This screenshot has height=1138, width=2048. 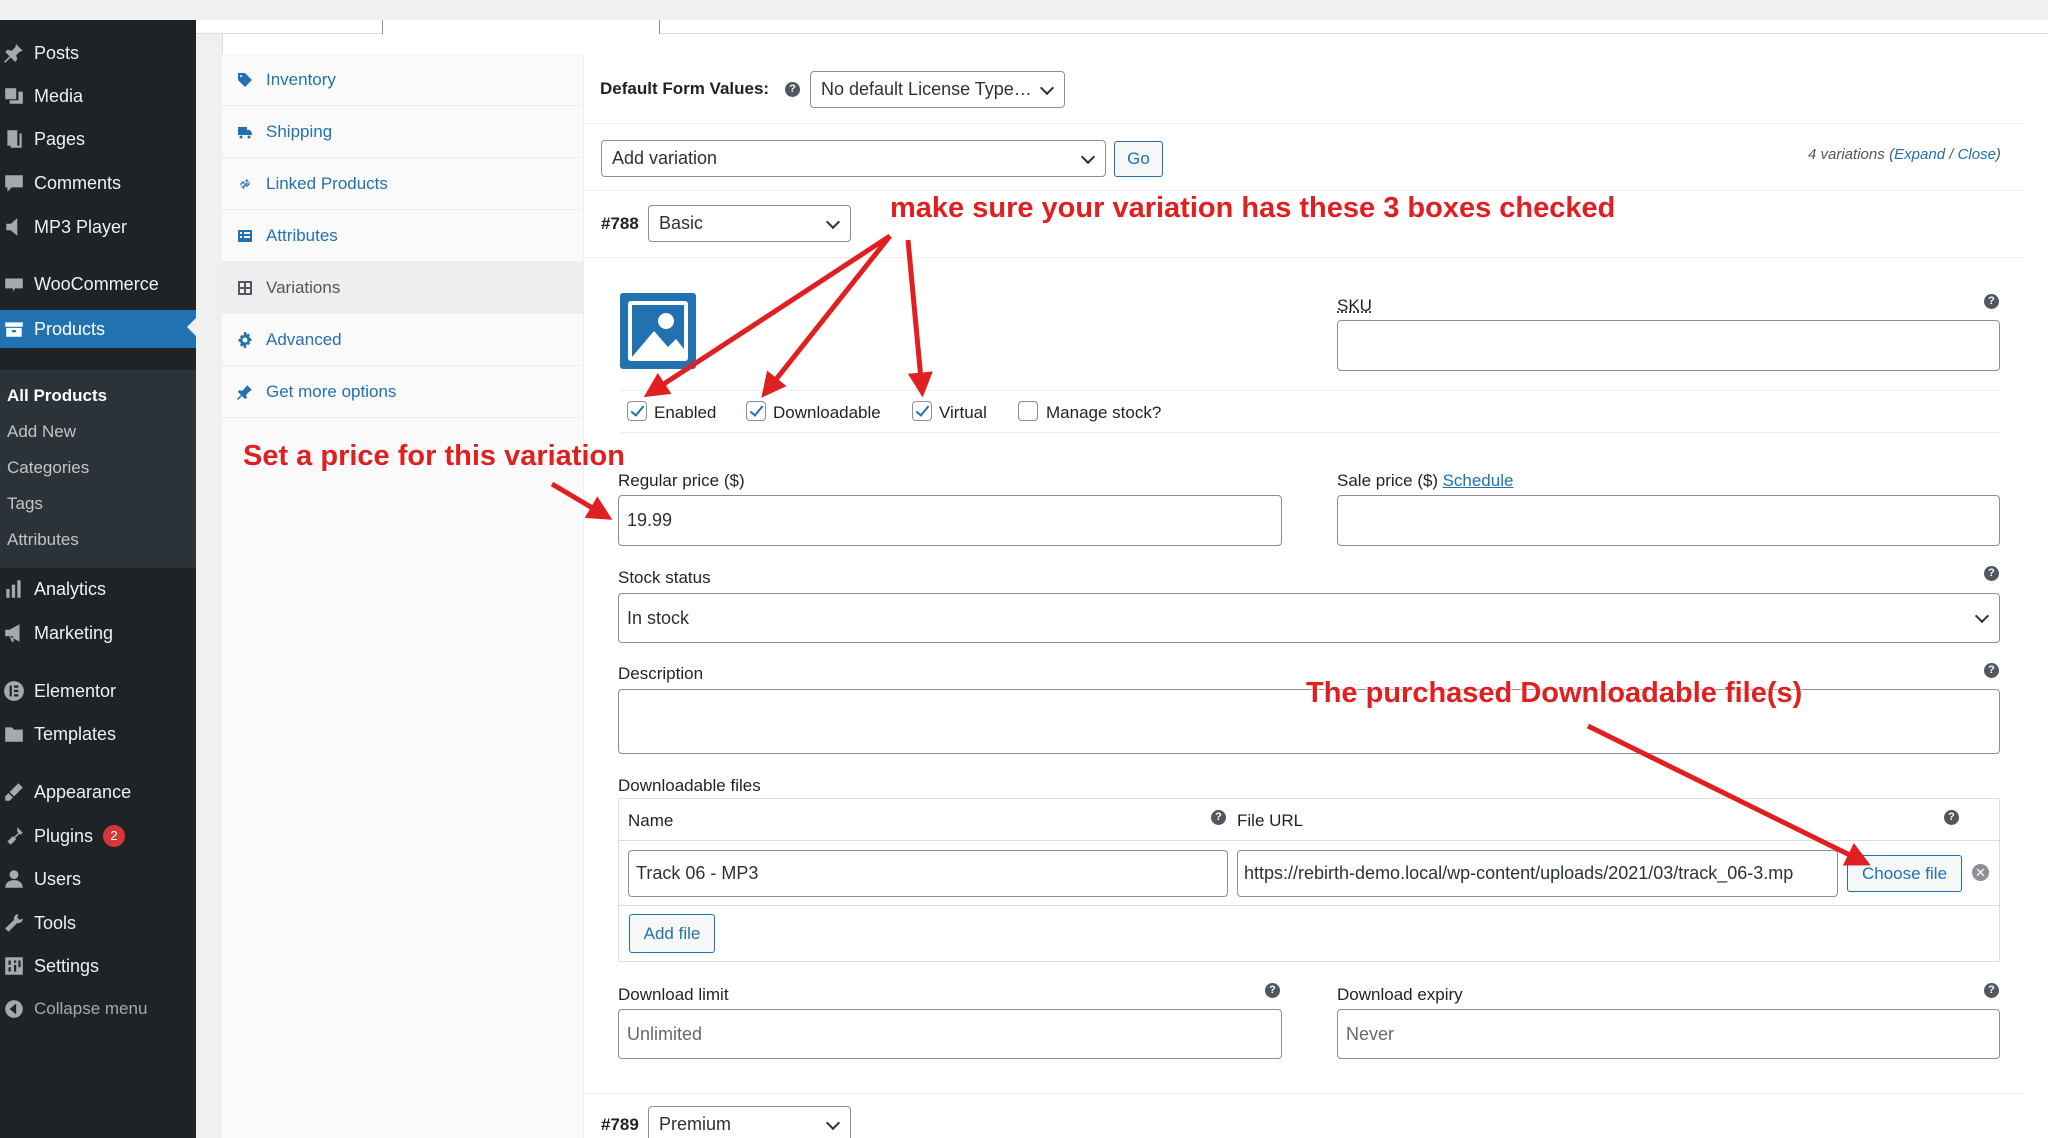 I want to click on sku-input, so click(x=1668, y=345).